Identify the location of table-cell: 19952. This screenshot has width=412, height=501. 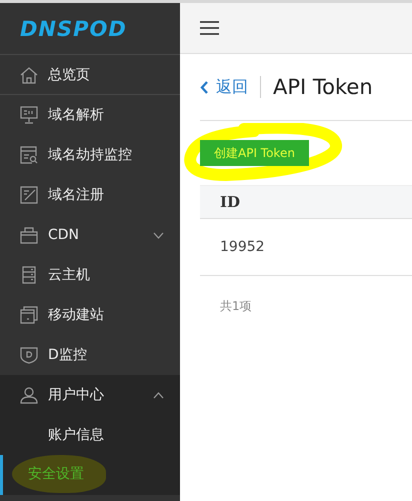
(242, 247).